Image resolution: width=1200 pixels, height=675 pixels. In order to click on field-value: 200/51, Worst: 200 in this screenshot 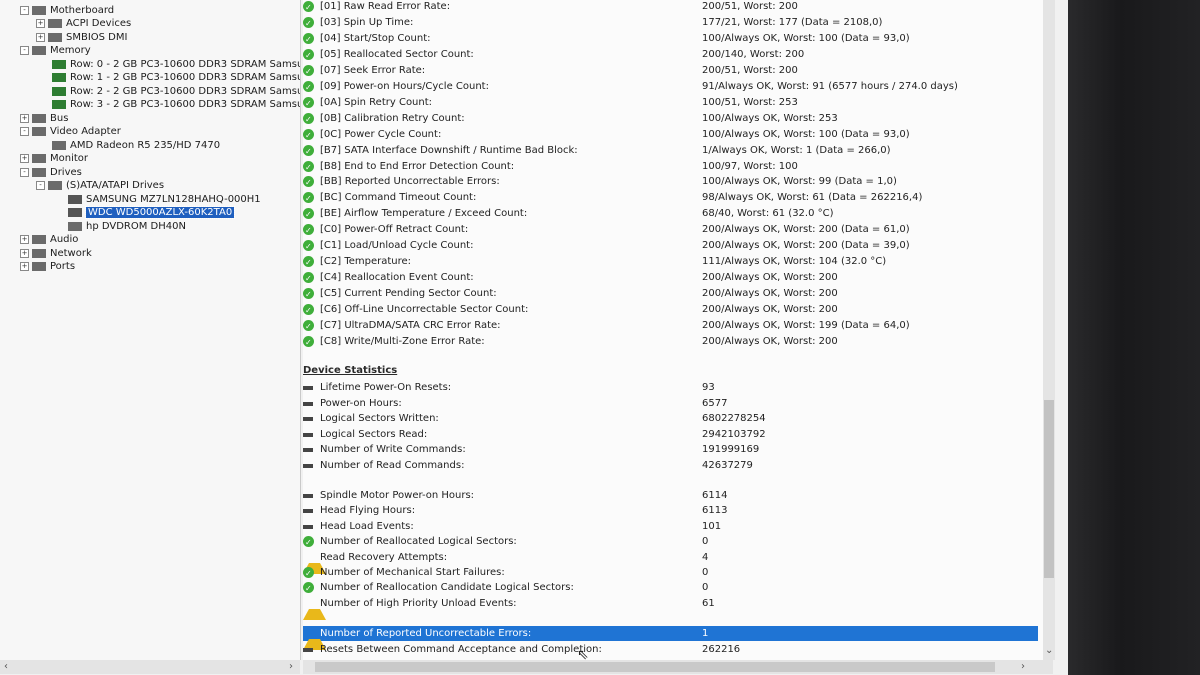, I will do `click(750, 70)`.